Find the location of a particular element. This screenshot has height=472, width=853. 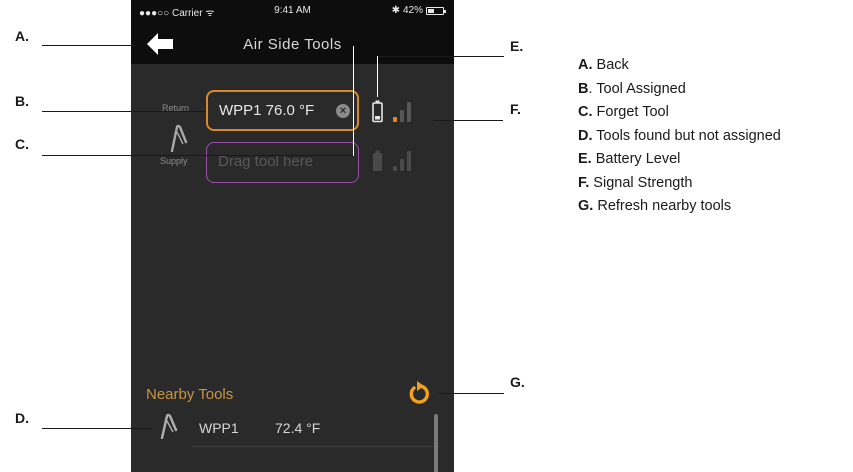

battery-icon-supply is located at coordinates (377, 160).